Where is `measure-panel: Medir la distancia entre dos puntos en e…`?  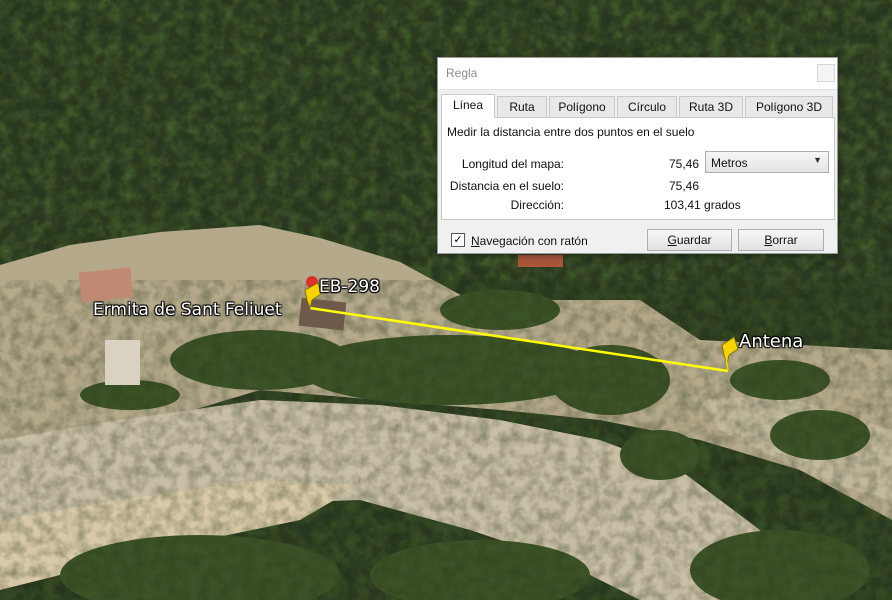 measure-panel: Medir la distancia entre dos puntos en e… is located at coordinates (638, 168).